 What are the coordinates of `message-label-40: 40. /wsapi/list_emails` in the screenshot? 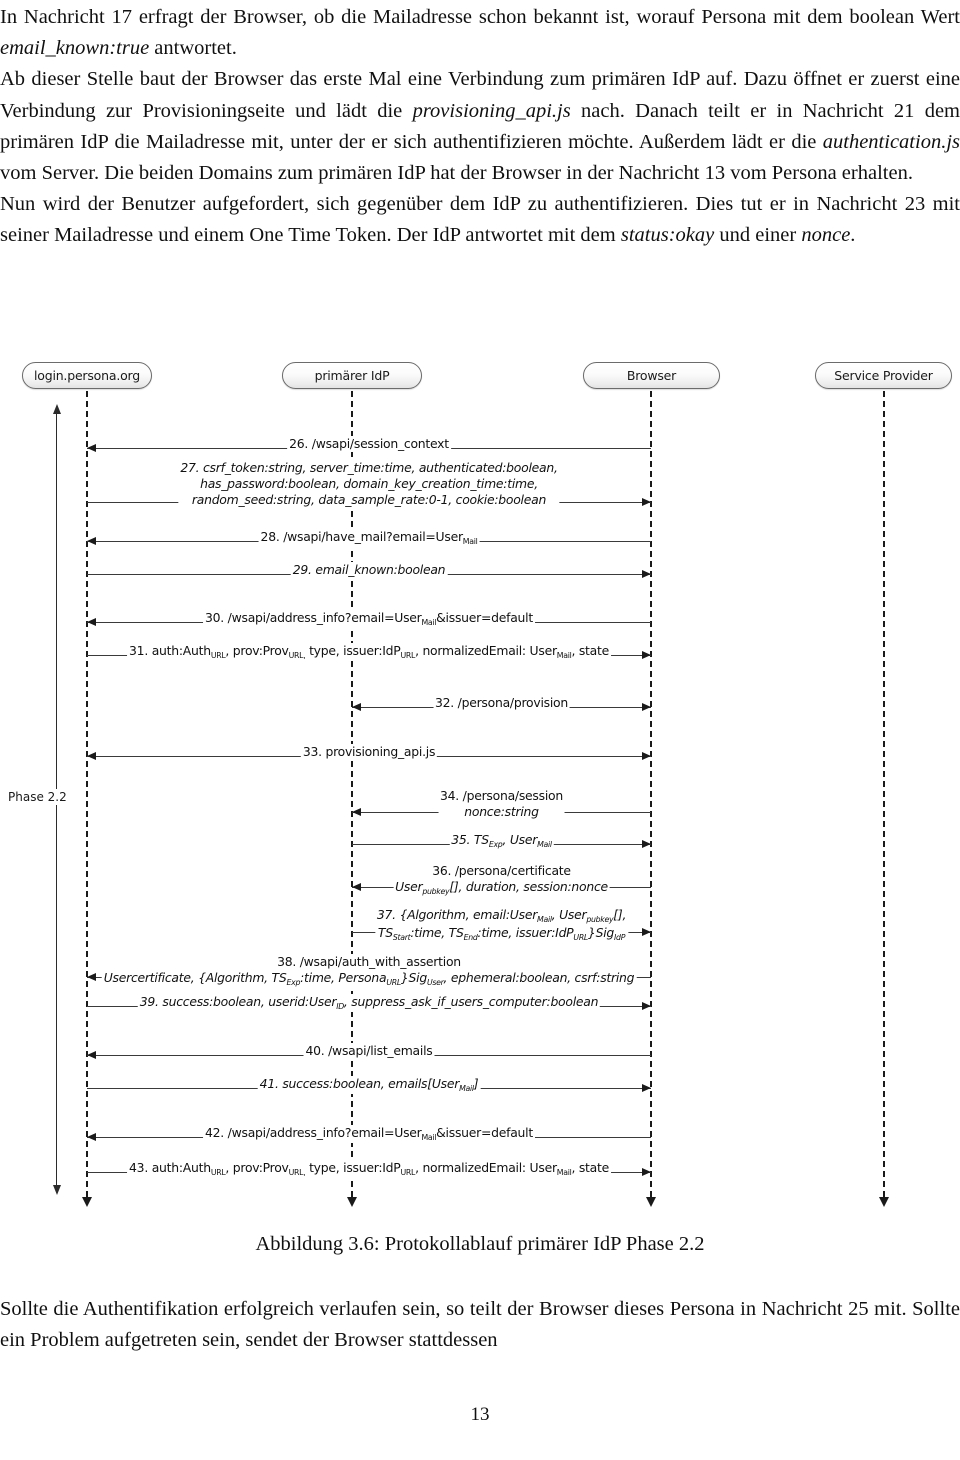 It's located at (369, 1051).